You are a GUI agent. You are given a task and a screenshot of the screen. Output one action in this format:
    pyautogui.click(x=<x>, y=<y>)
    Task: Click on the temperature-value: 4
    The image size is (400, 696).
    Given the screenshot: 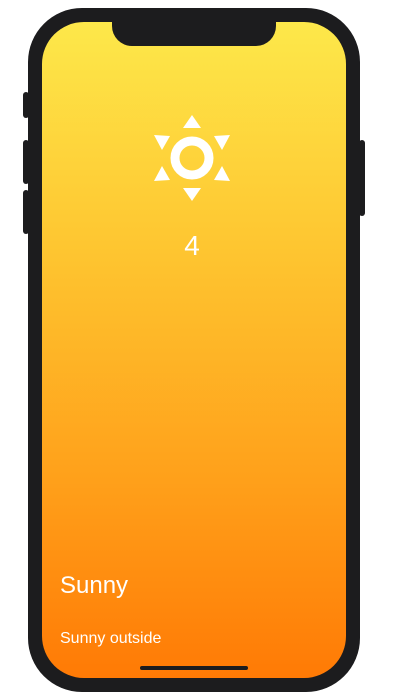 What is the action you would take?
    pyautogui.click(x=192, y=245)
    